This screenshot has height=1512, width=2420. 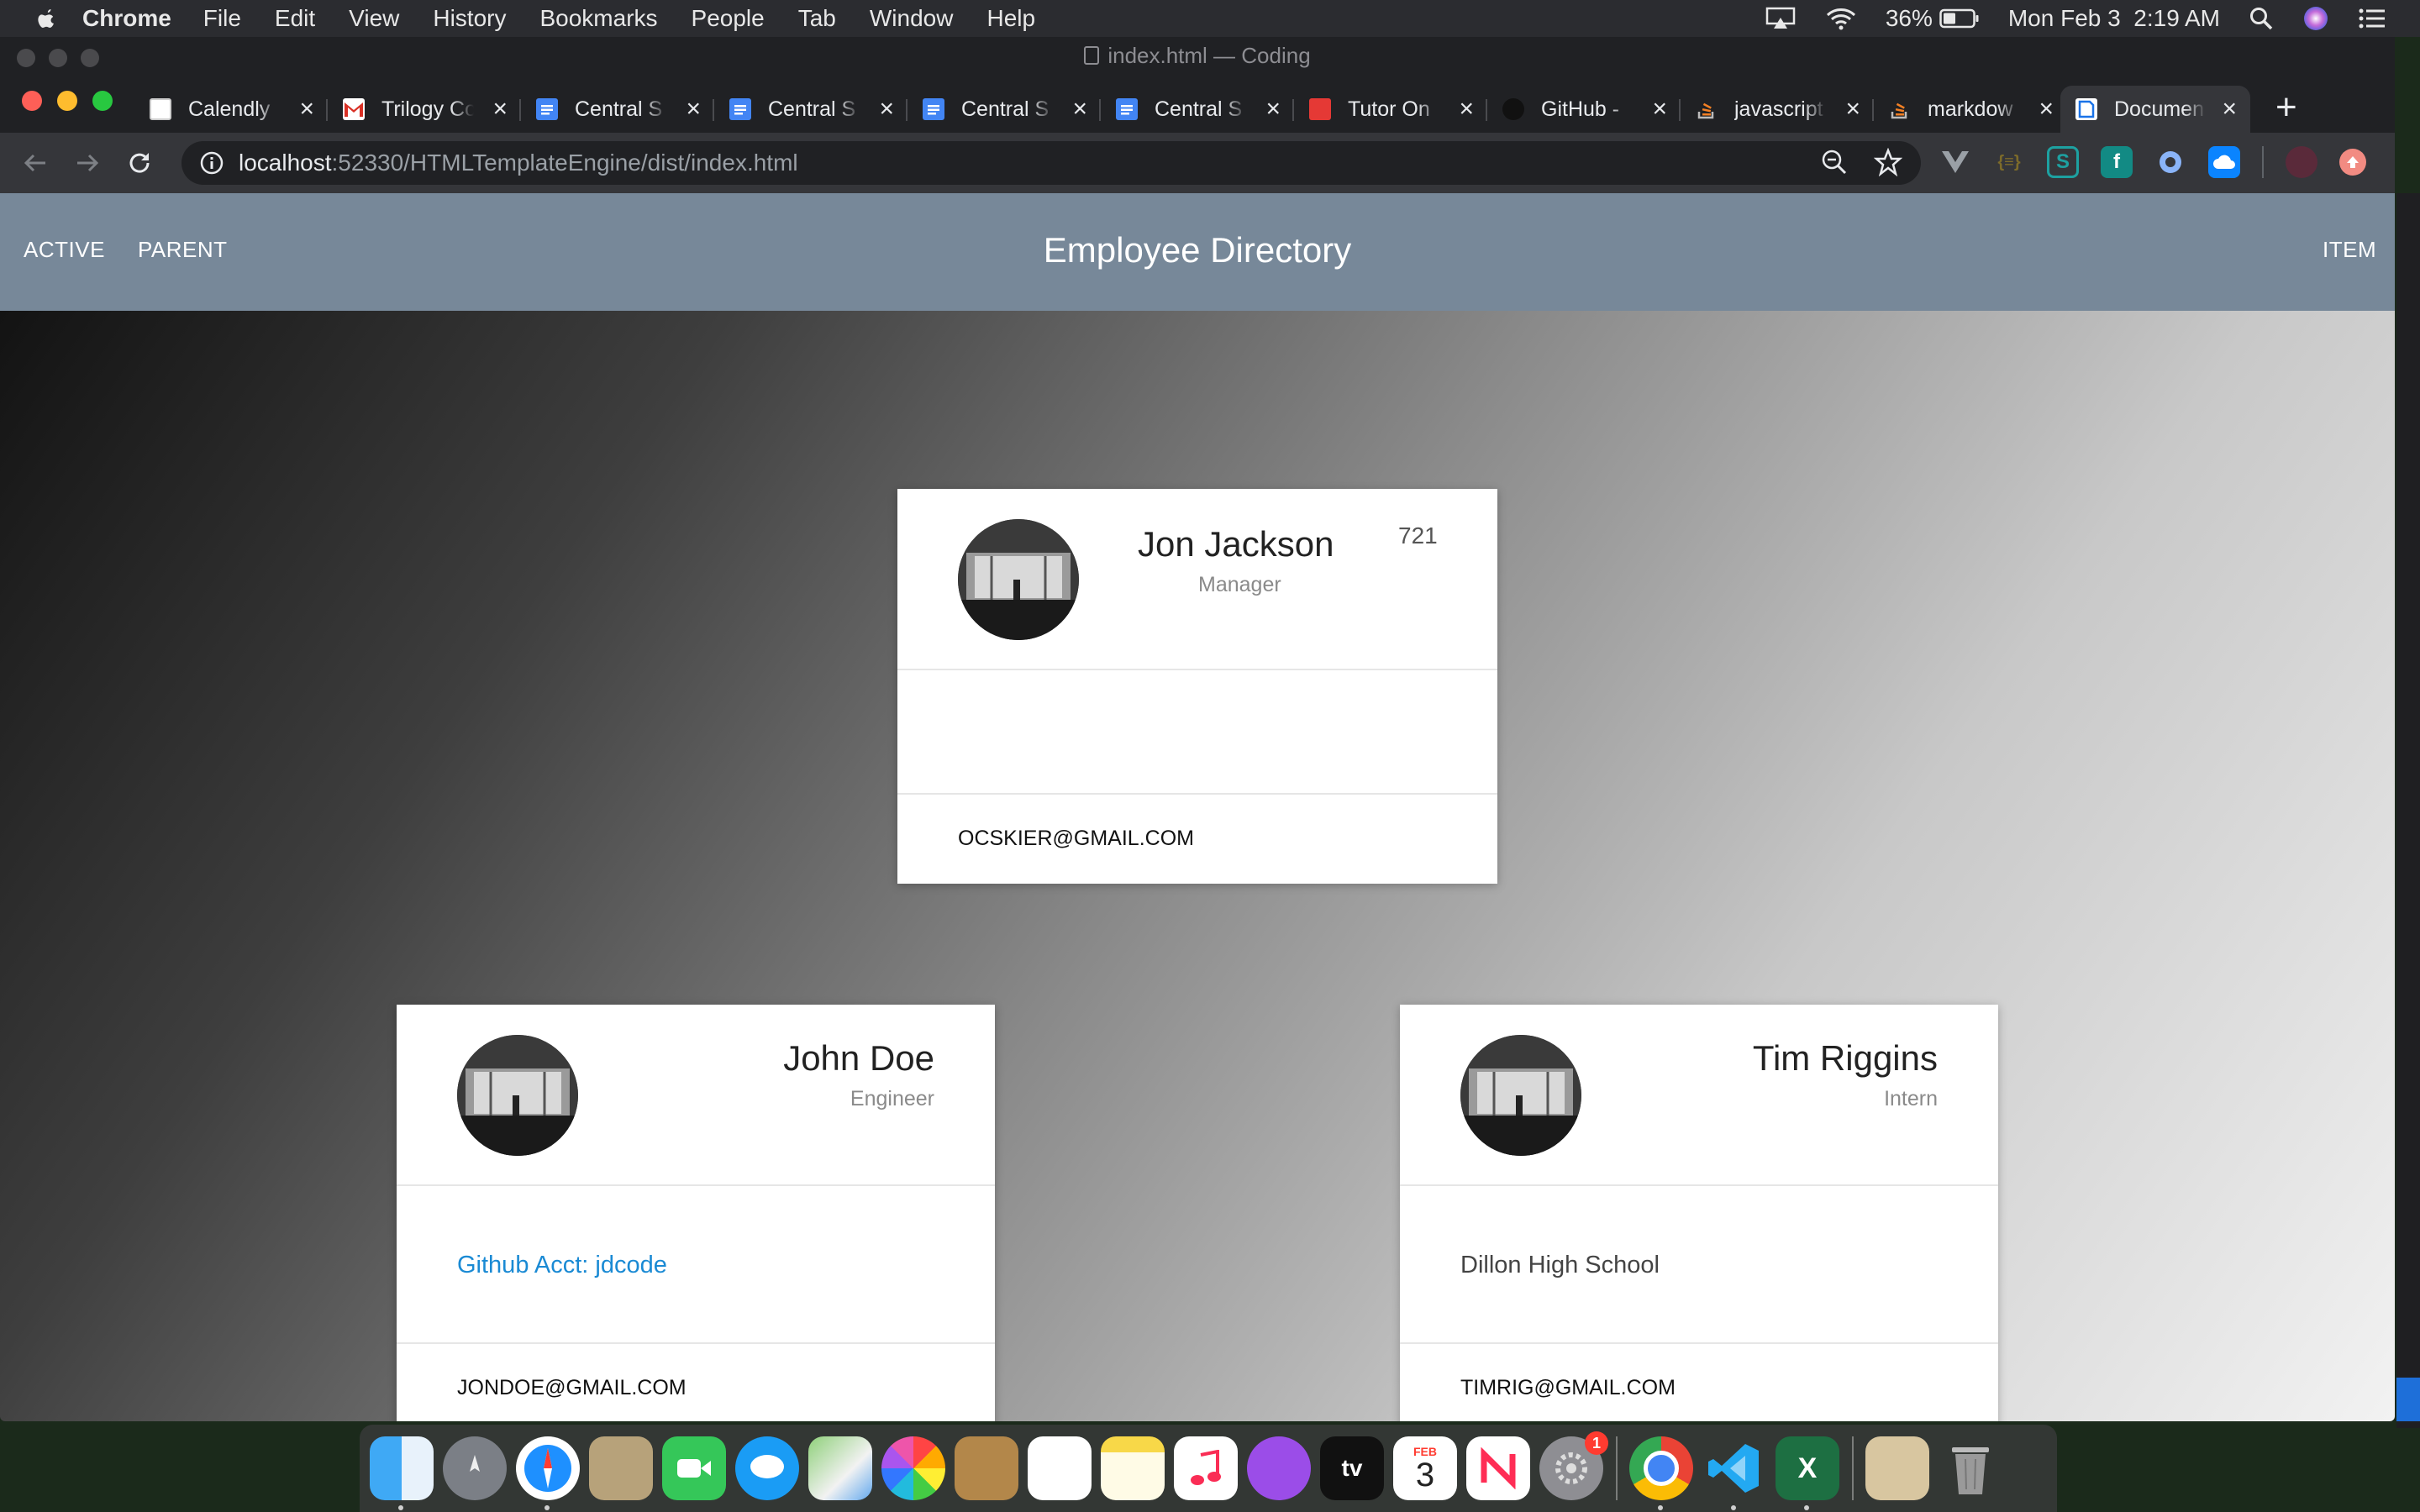 I want to click on notes-icon, so click(x=1133, y=1468).